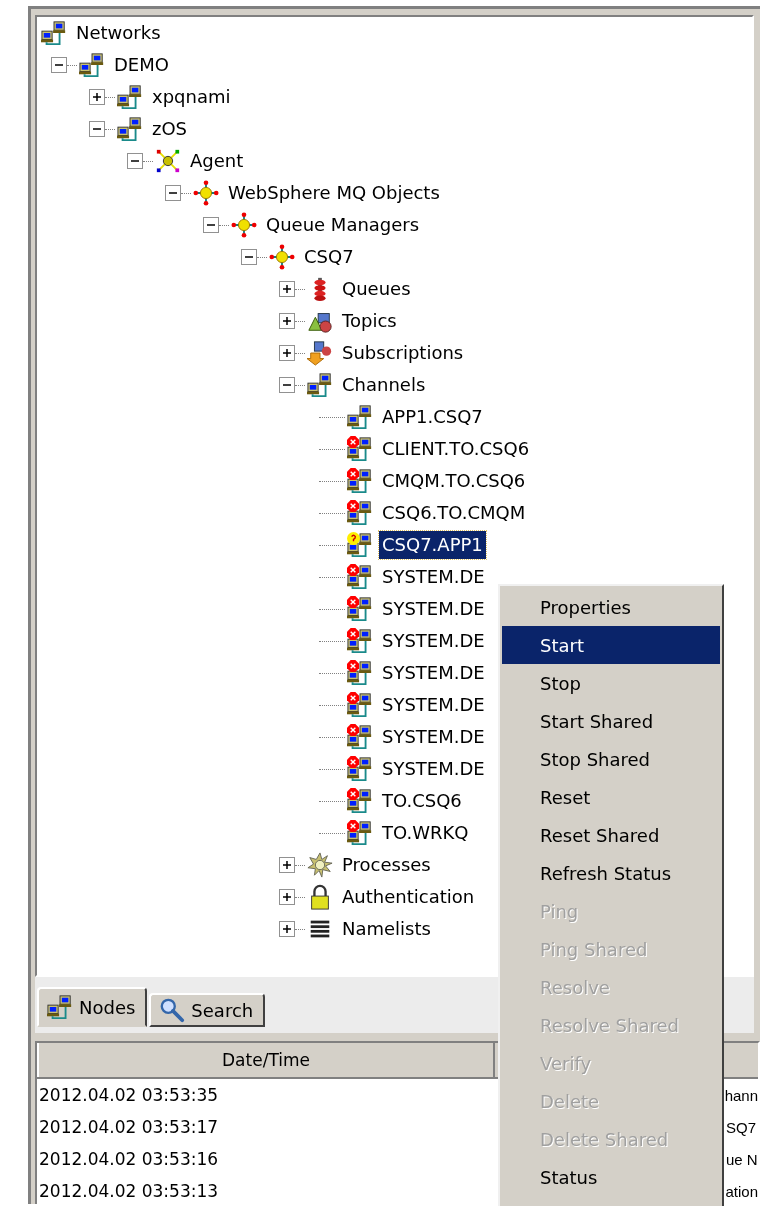 The height and width of the screenshot is (1206, 760). I want to click on tree-item: Subscriptions, so click(403, 353).